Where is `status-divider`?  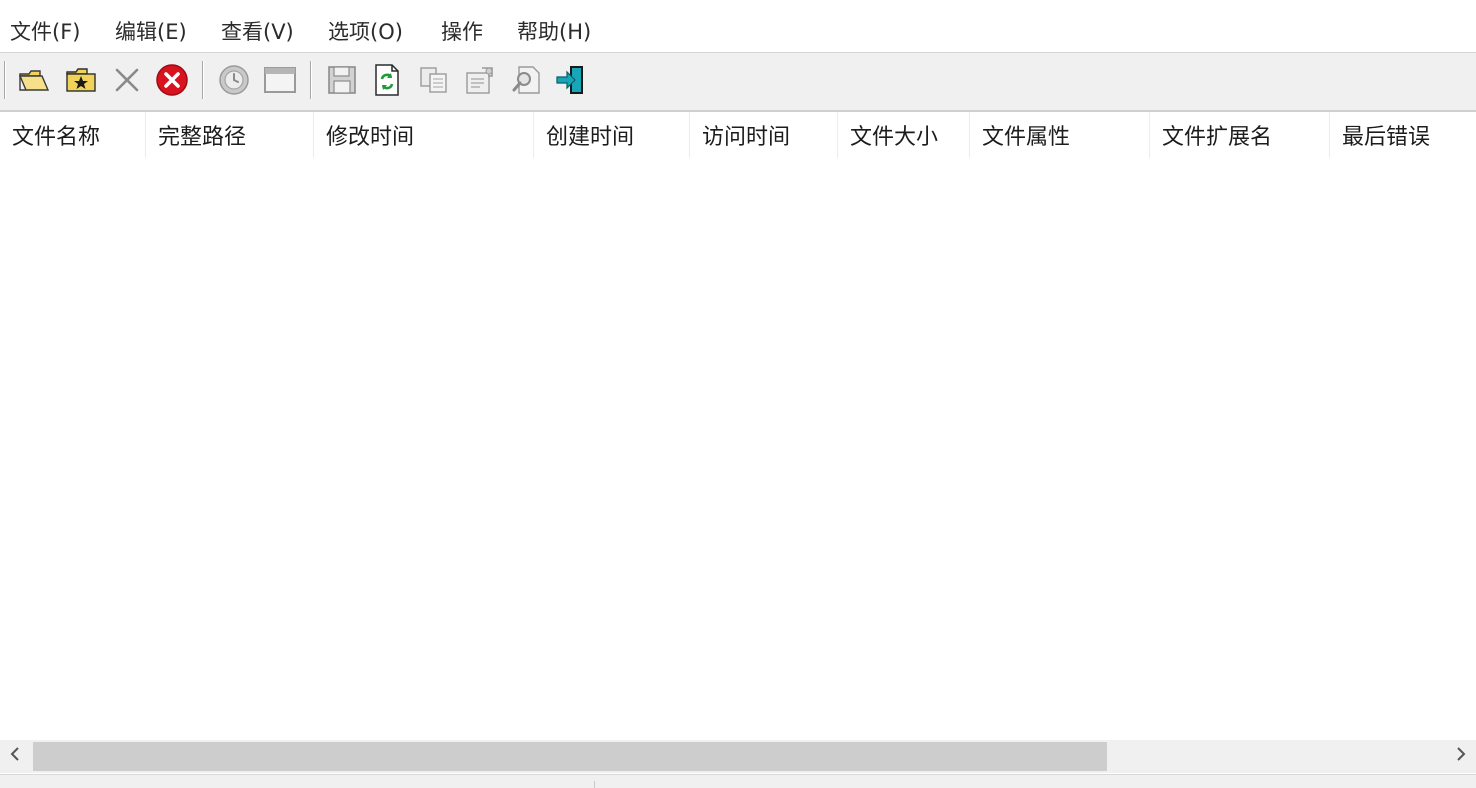
status-divider is located at coordinates (594, 784).